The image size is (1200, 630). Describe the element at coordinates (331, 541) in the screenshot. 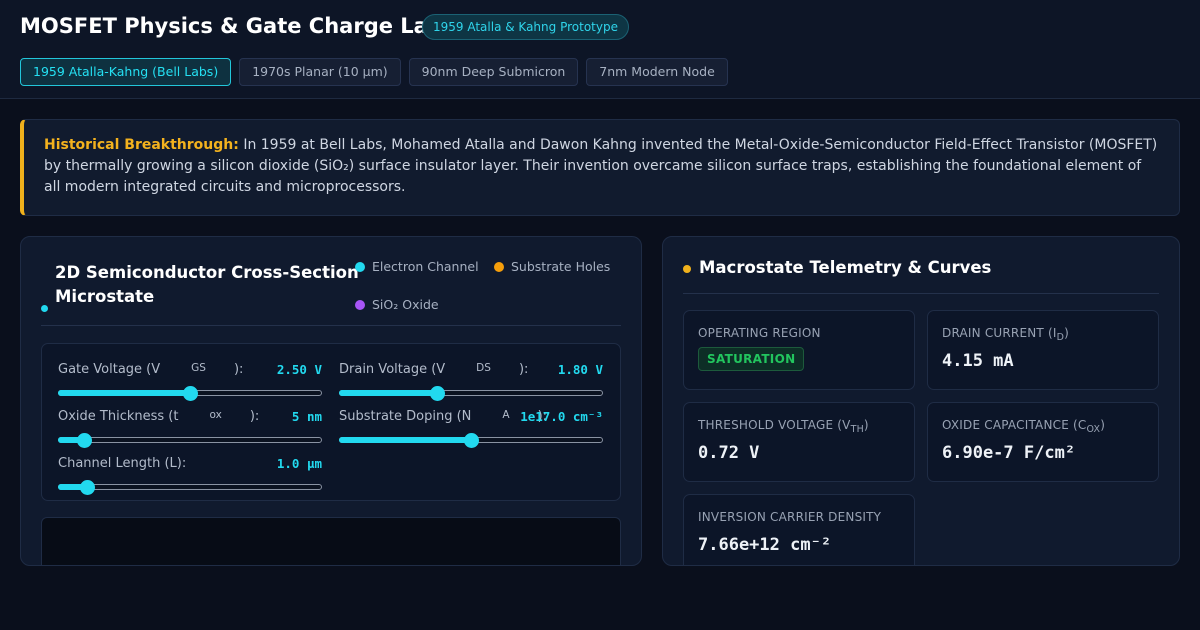

I see `cross-section-canvas` at that location.